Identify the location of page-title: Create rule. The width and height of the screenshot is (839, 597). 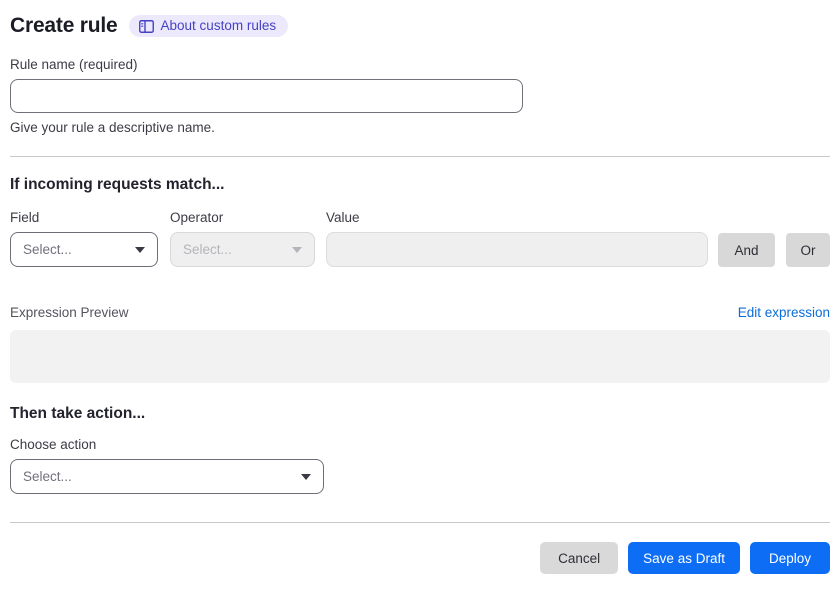
(64, 25).